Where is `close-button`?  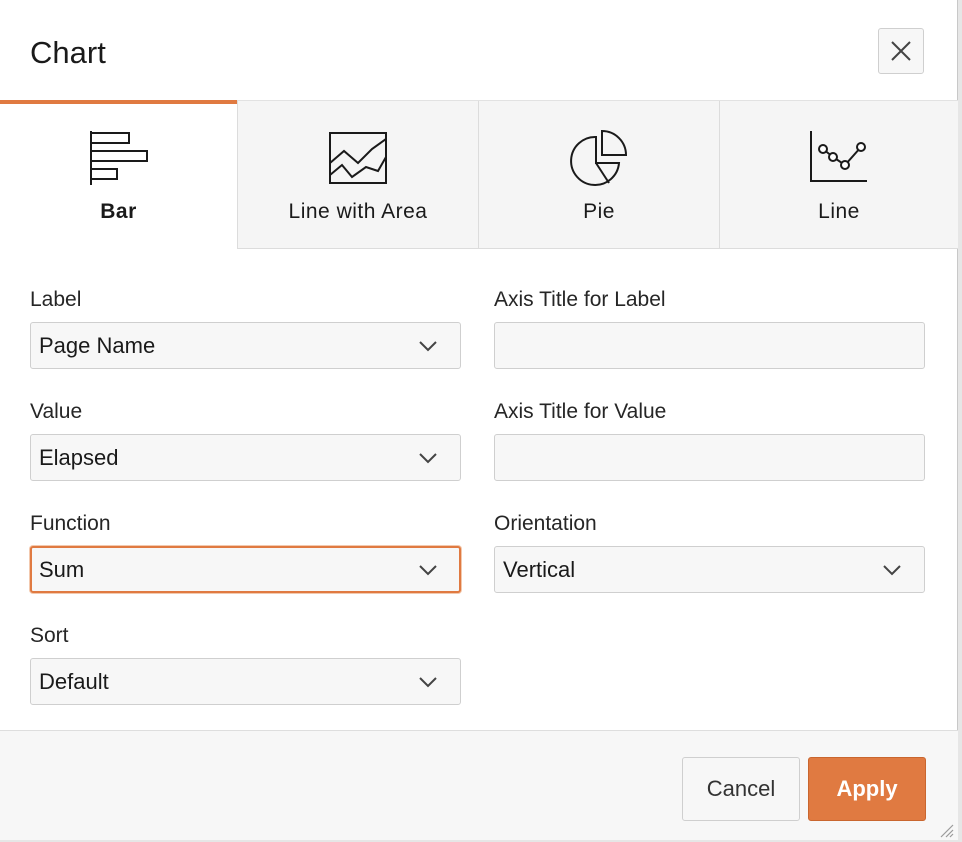
close-button is located at coordinates (901, 51).